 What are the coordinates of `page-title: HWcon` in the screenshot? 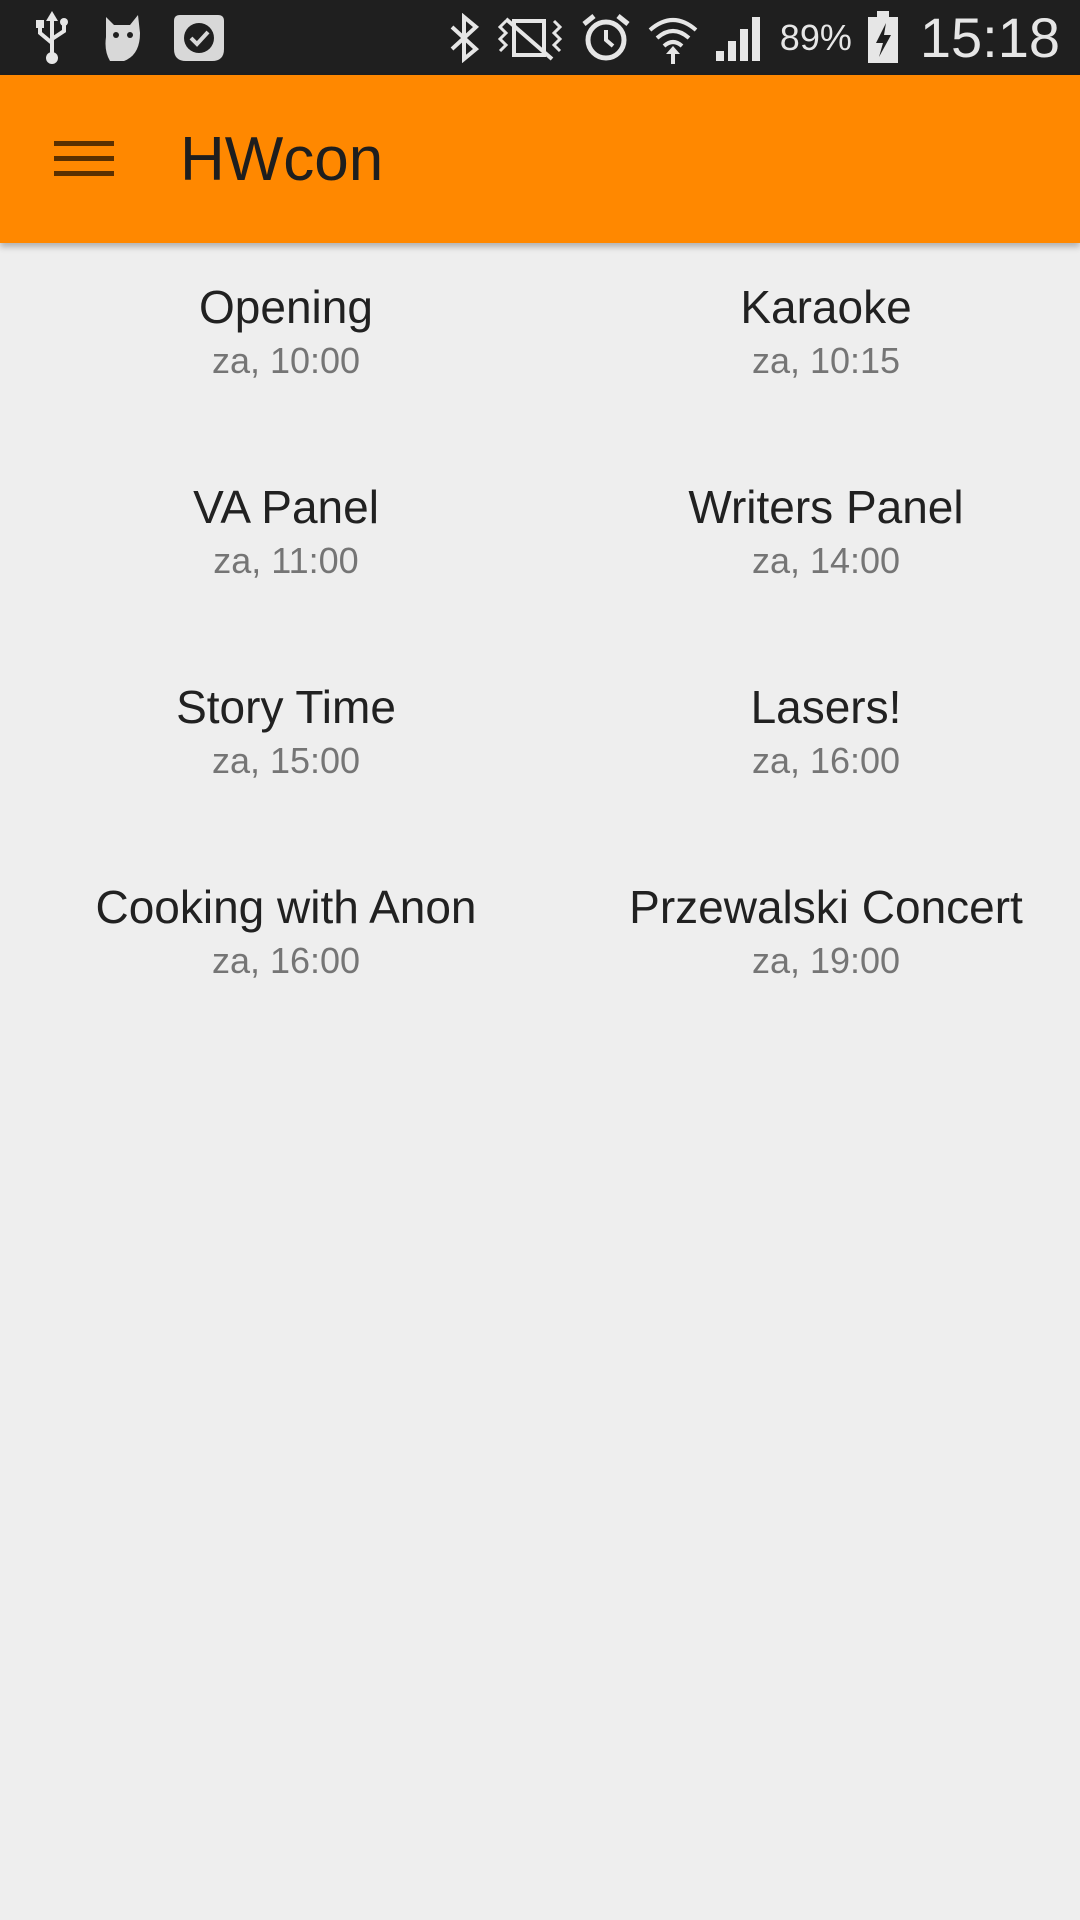 It's located at (282, 159).